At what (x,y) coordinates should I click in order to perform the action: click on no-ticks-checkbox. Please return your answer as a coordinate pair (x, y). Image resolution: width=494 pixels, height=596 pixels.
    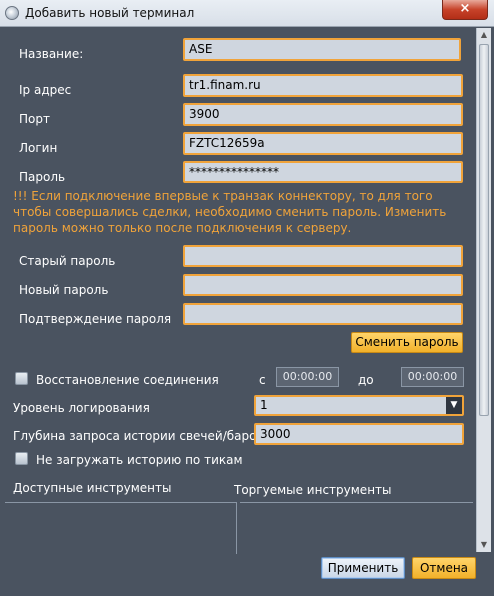
    Looking at the image, I should click on (21, 458).